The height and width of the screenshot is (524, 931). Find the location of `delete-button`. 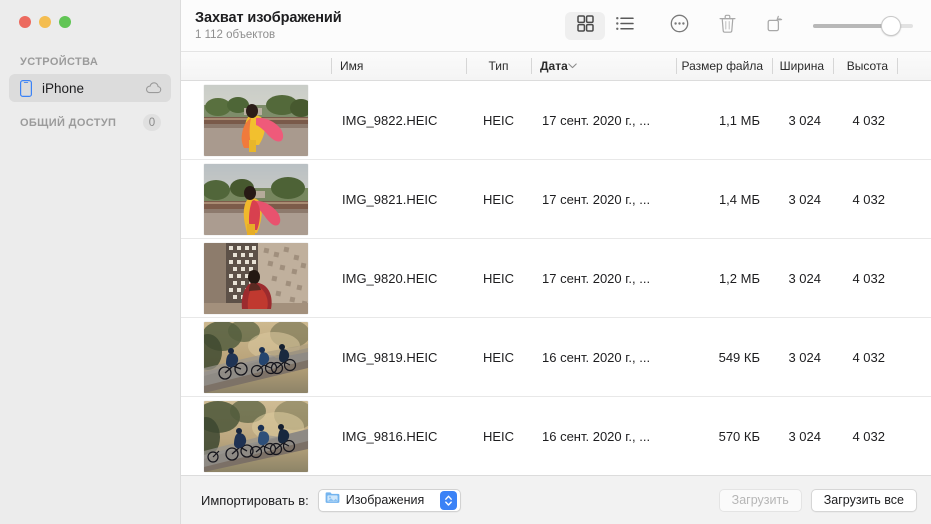

delete-button is located at coordinates (727, 26).